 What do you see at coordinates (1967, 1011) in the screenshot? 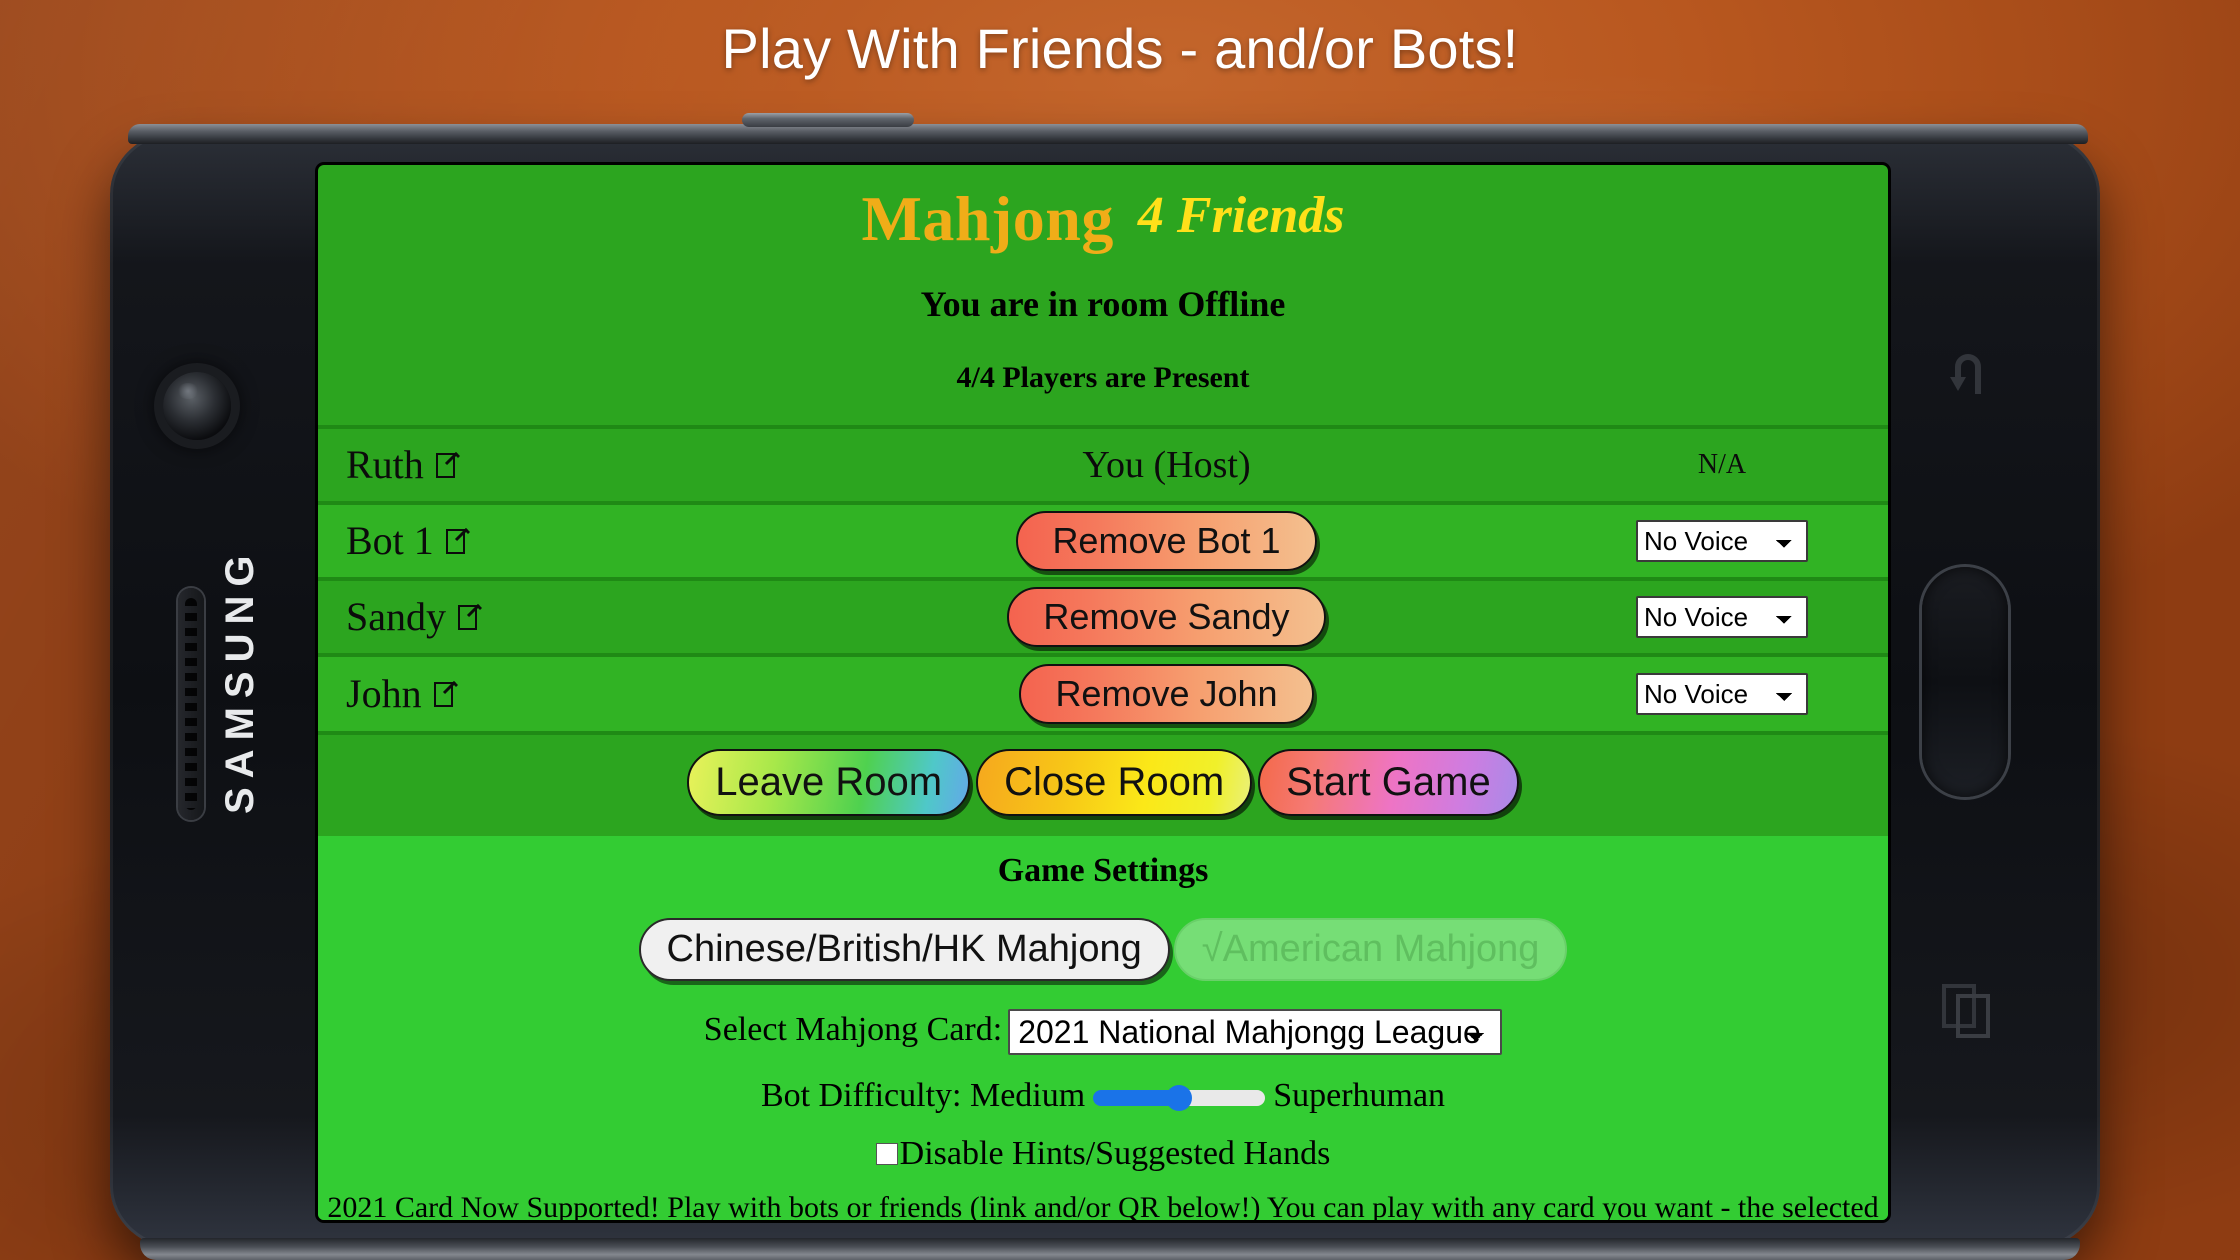
I see `recents-icon` at bounding box center [1967, 1011].